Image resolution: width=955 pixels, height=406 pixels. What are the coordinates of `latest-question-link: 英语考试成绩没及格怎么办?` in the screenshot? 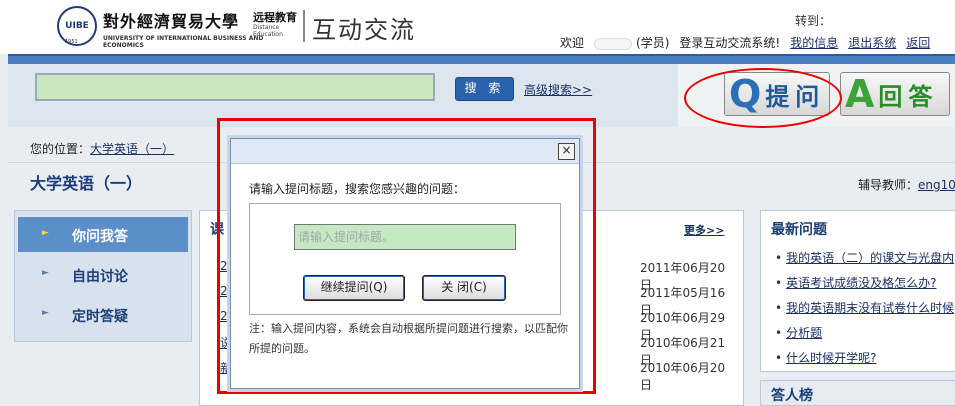 It's located at (861, 283).